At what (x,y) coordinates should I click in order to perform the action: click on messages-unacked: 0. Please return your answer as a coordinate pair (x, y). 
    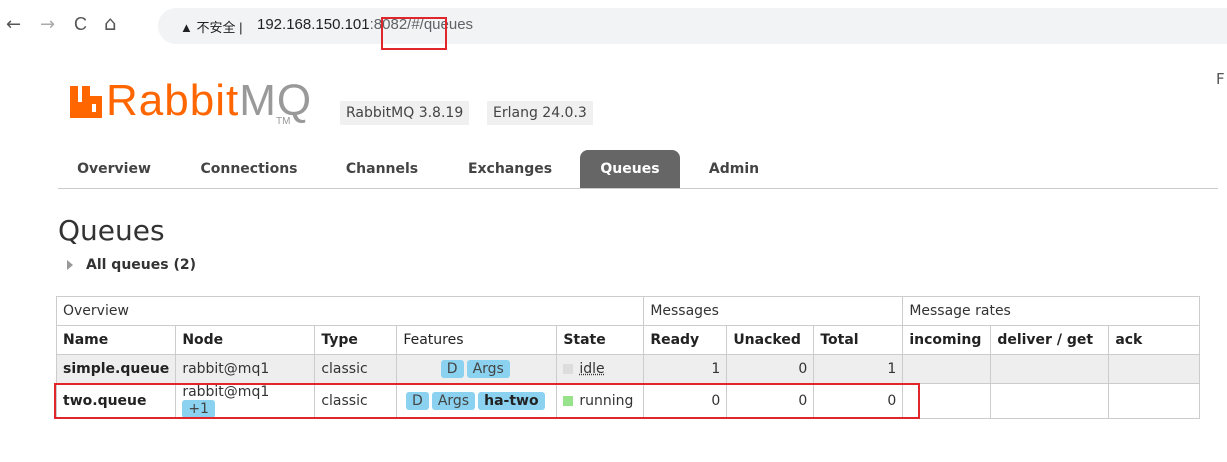
    Looking at the image, I should click on (770, 369).